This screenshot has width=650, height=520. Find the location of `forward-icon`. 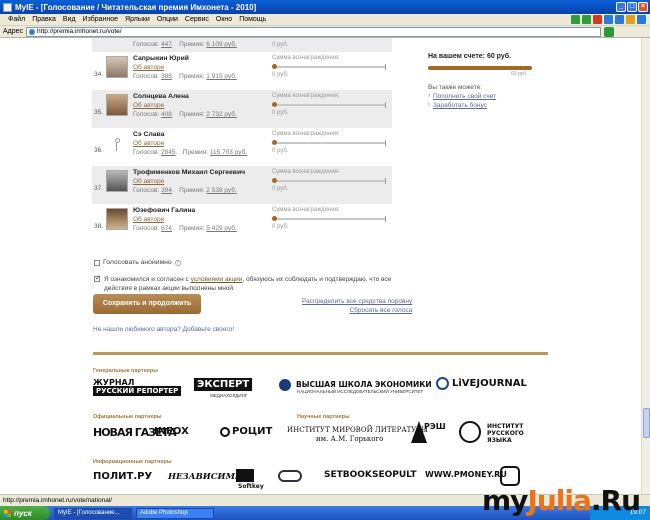

forward-icon is located at coordinates (586, 19).